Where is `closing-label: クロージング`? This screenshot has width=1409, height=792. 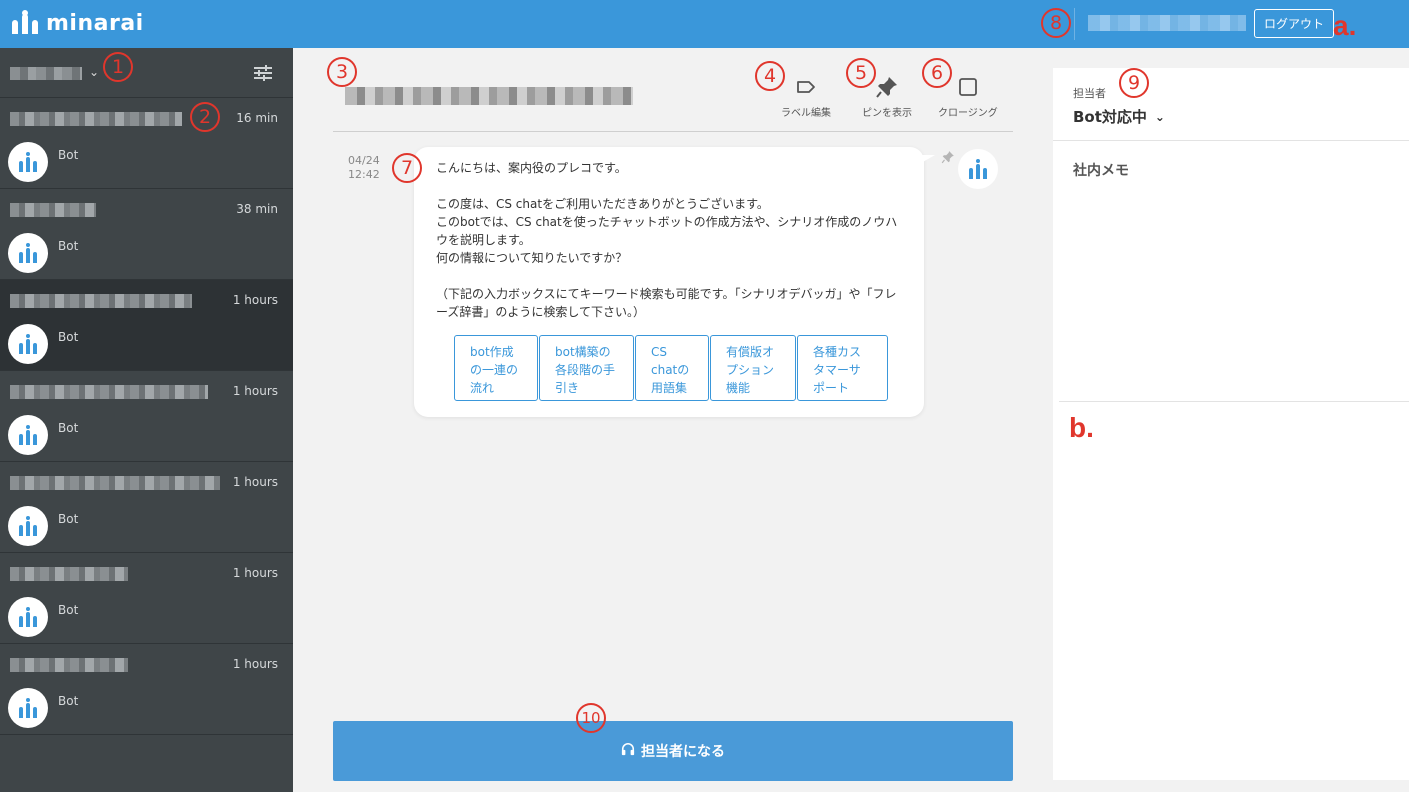 closing-label: クロージング is located at coordinates (968, 113).